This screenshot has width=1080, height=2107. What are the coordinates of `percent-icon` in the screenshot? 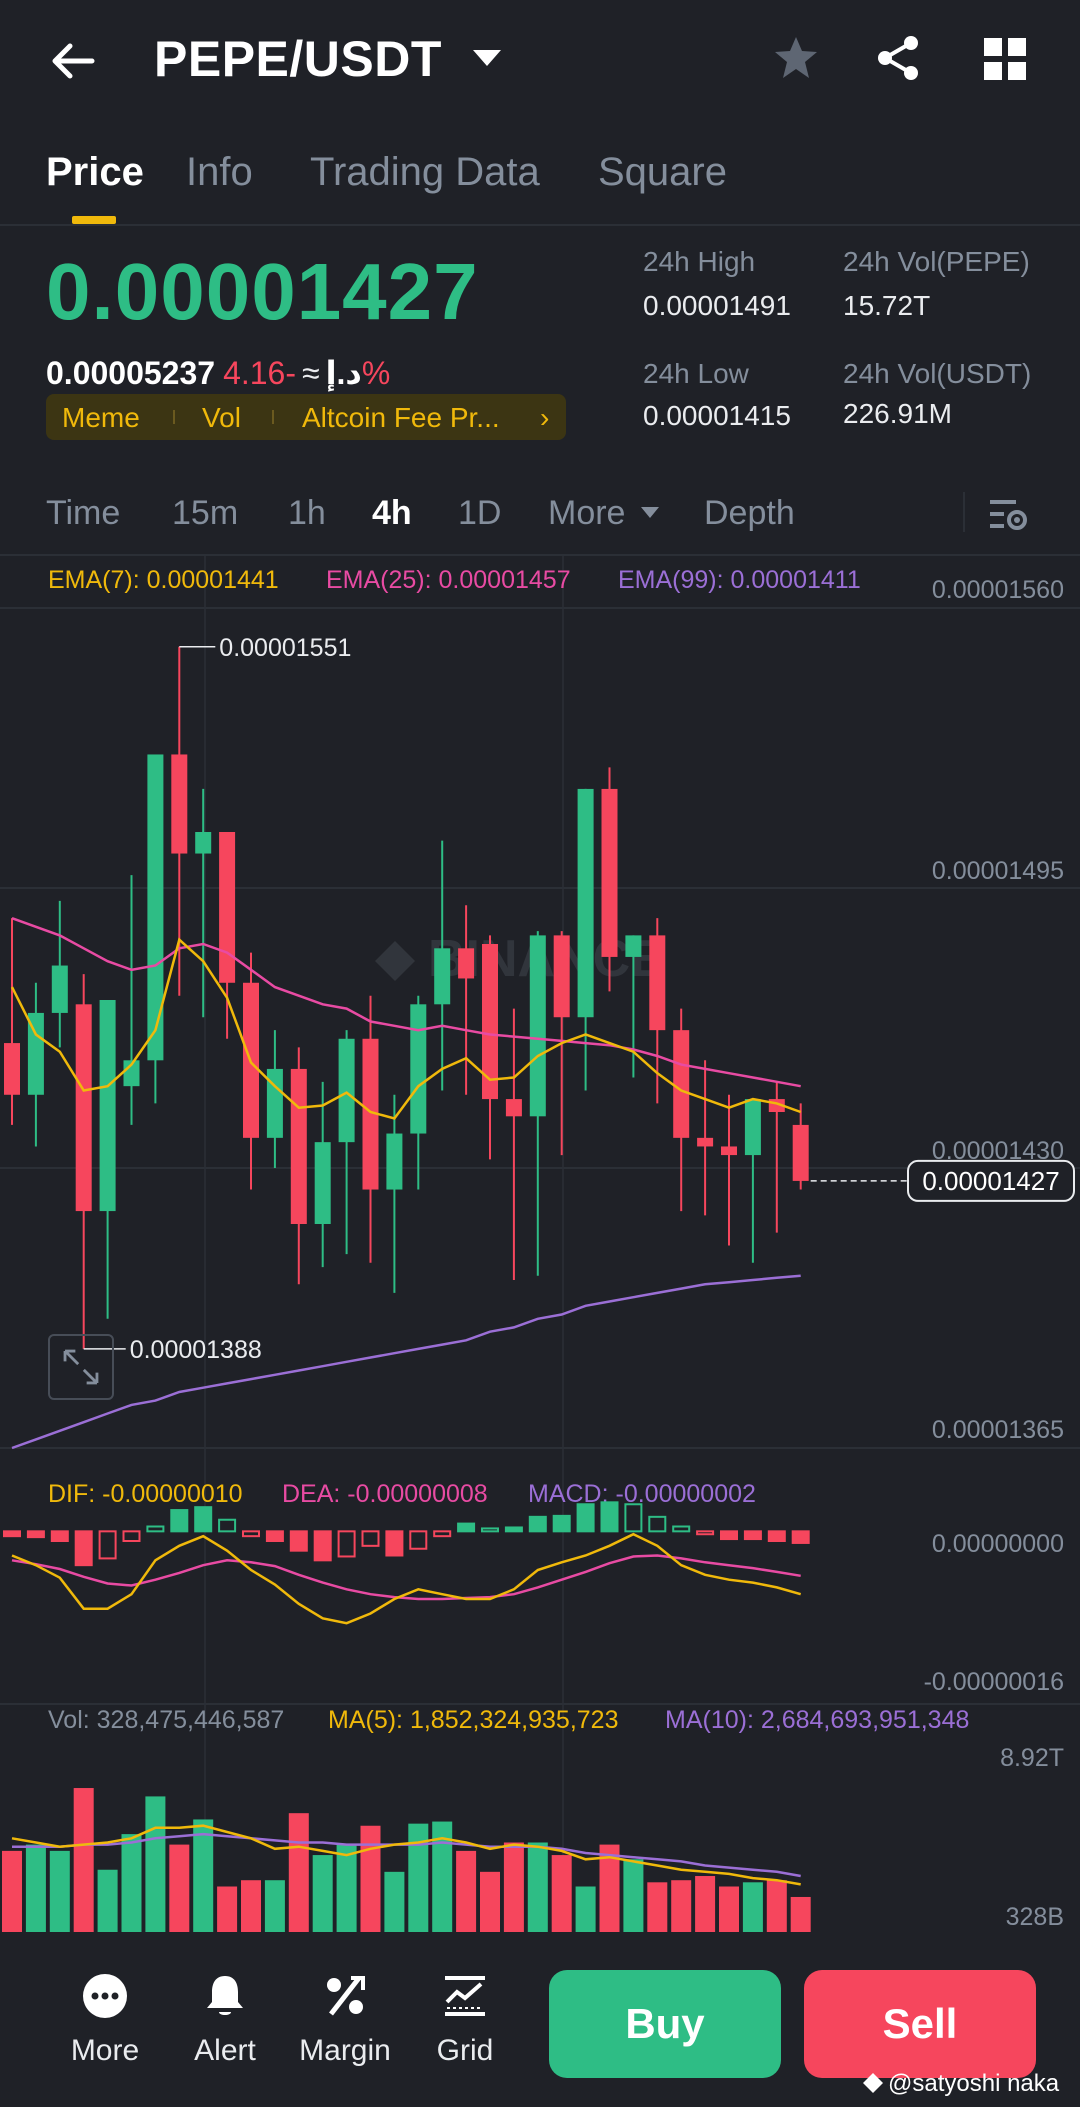 It's located at (346, 1996).